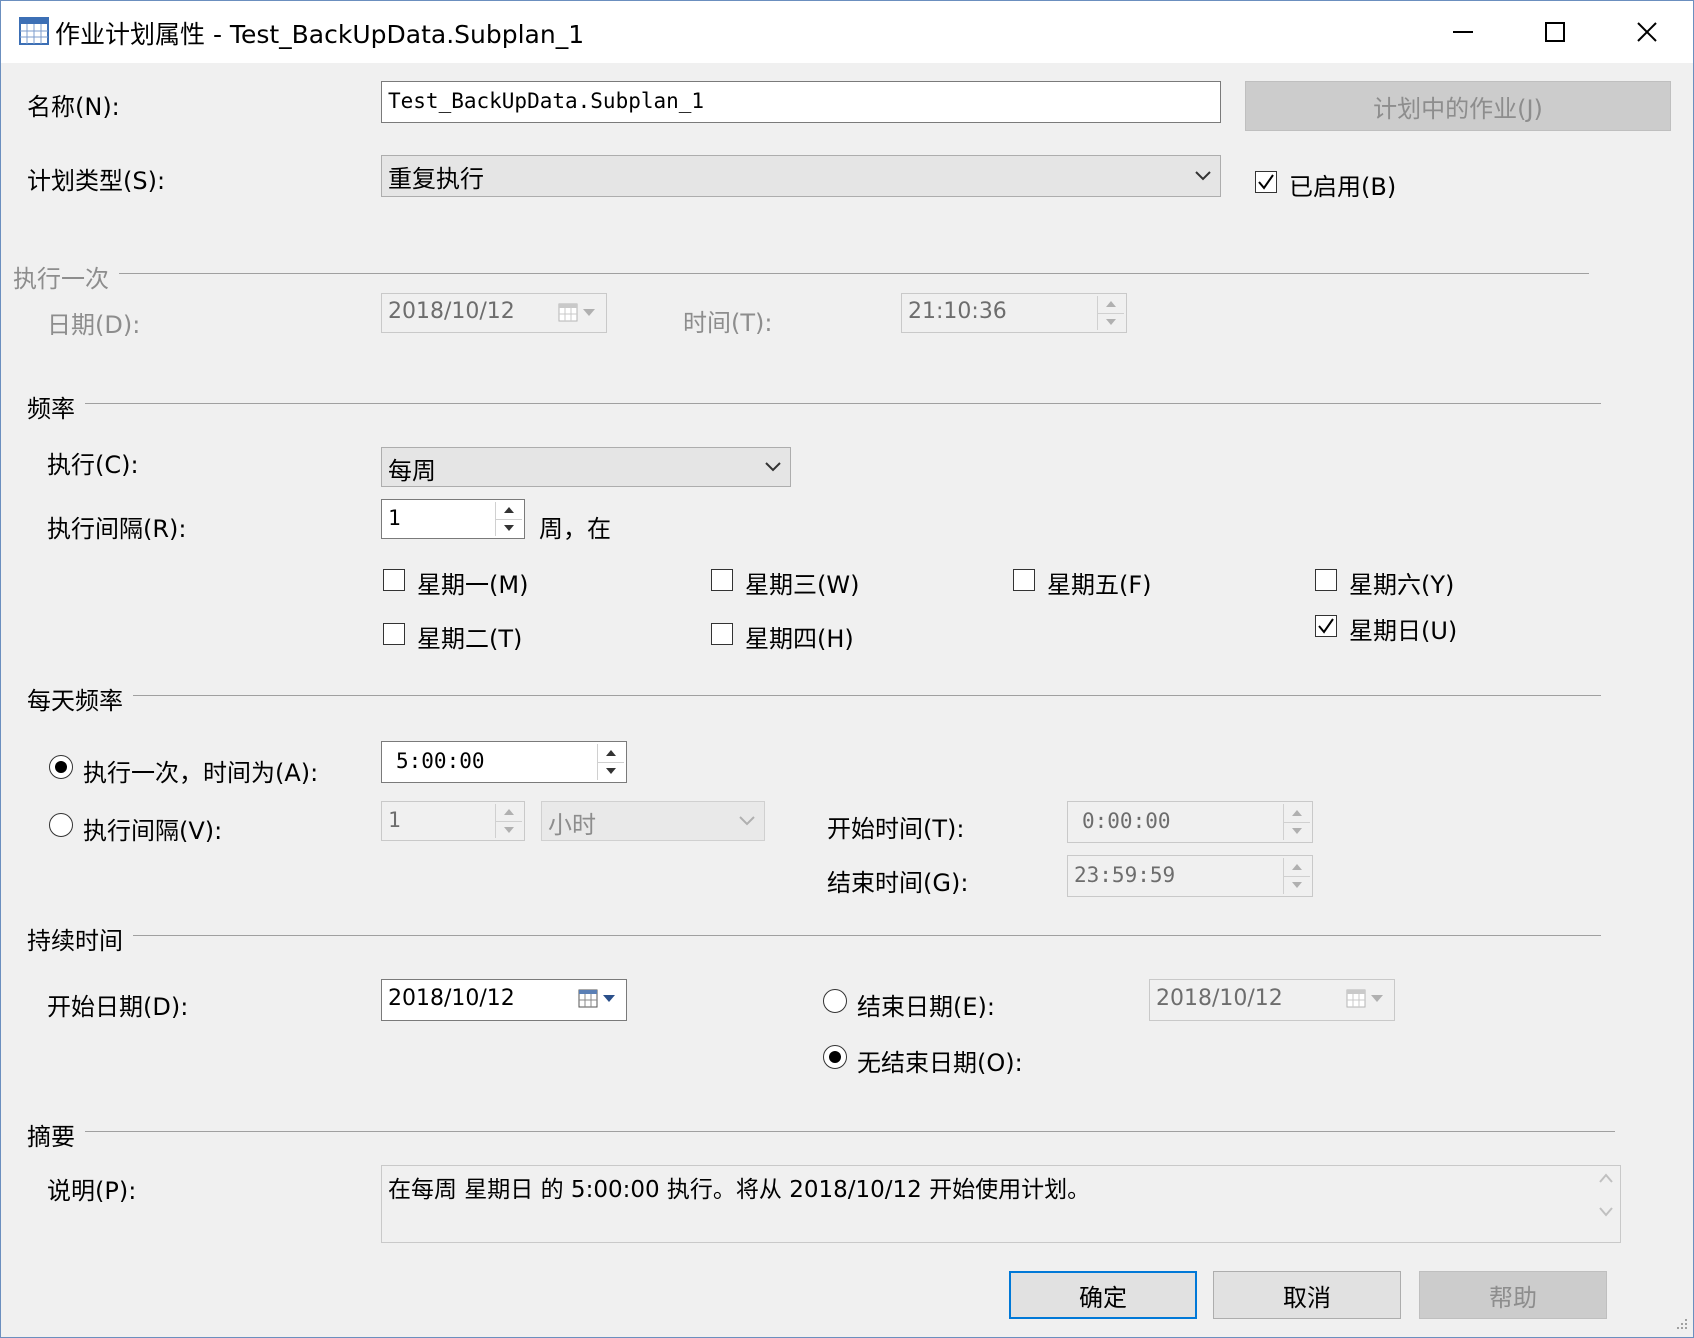 This screenshot has width=1694, height=1338. What do you see at coordinates (394, 580) in the screenshot?
I see `monday-checkbox` at bounding box center [394, 580].